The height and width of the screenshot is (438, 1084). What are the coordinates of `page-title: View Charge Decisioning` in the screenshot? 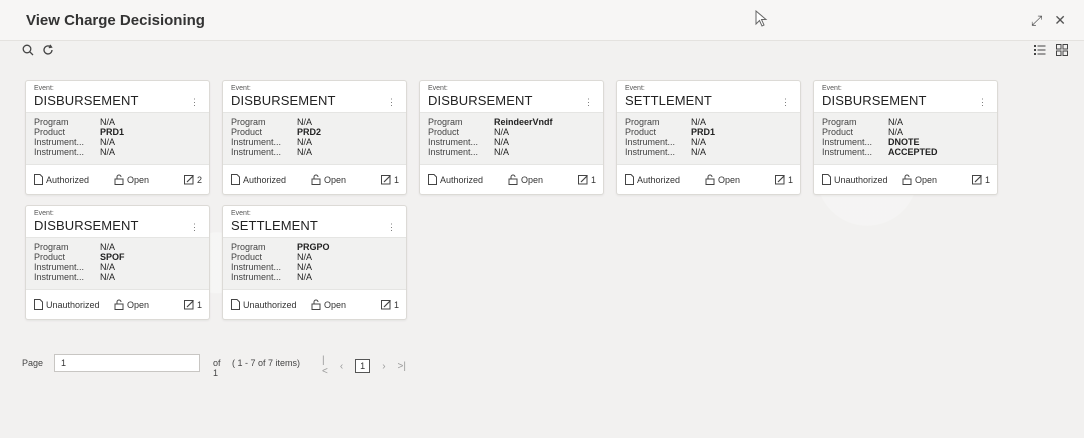 It's located at (115, 20).